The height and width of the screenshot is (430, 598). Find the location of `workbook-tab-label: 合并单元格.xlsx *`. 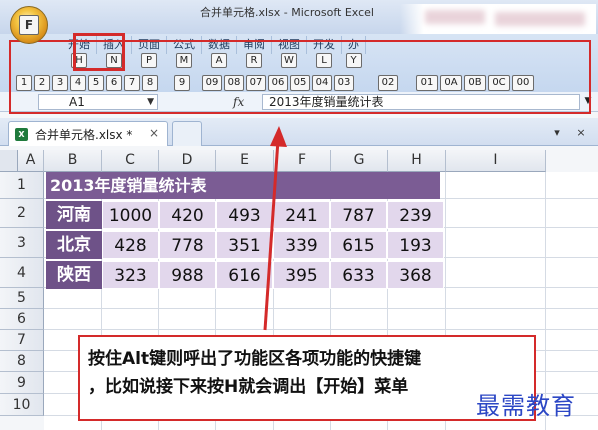

workbook-tab-label: 合并单元格.xlsx * is located at coordinates (84, 135).